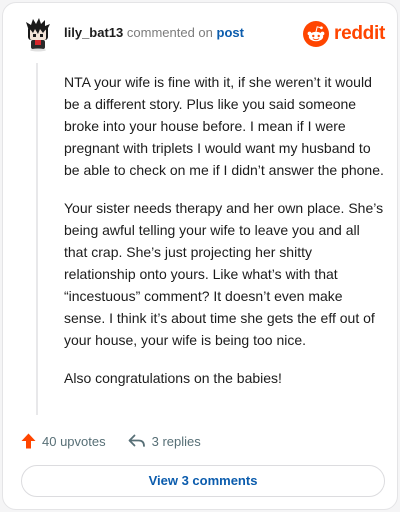 This screenshot has width=400, height=512. What do you see at coordinates (136, 440) in the screenshot?
I see `reply-arrow-icon` at bounding box center [136, 440].